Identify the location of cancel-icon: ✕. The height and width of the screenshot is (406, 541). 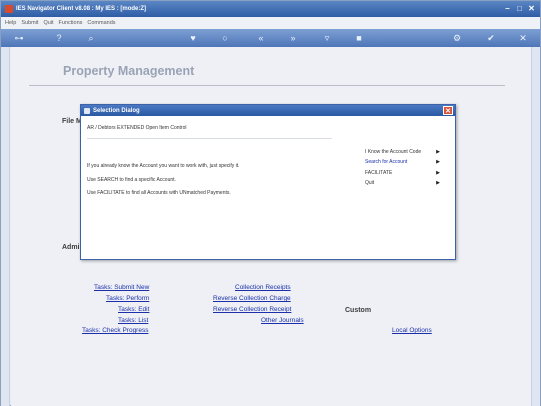
(523, 38).